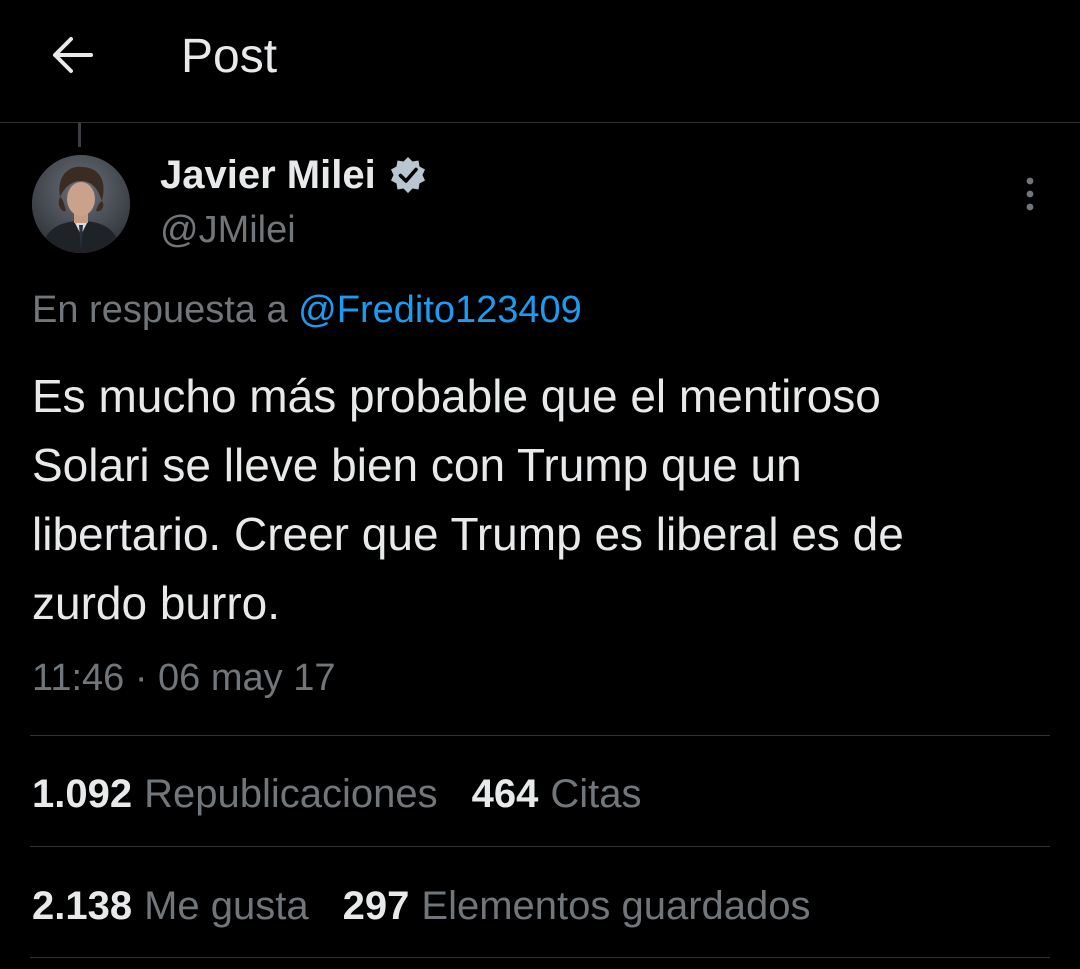 Image resolution: width=1080 pixels, height=969 pixels. What do you see at coordinates (596, 794) in the screenshot?
I see `quotes-label: Citas` at bounding box center [596, 794].